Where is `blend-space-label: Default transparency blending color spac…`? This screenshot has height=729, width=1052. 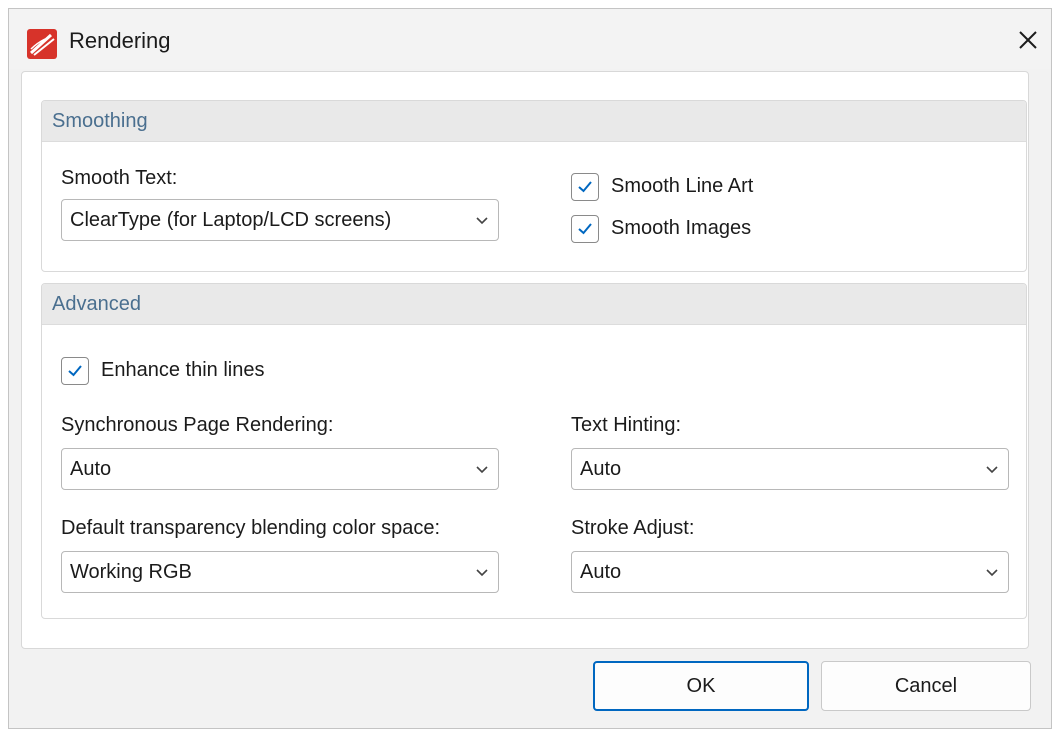
blend-space-label: Default transparency blending color spac… is located at coordinates (251, 528).